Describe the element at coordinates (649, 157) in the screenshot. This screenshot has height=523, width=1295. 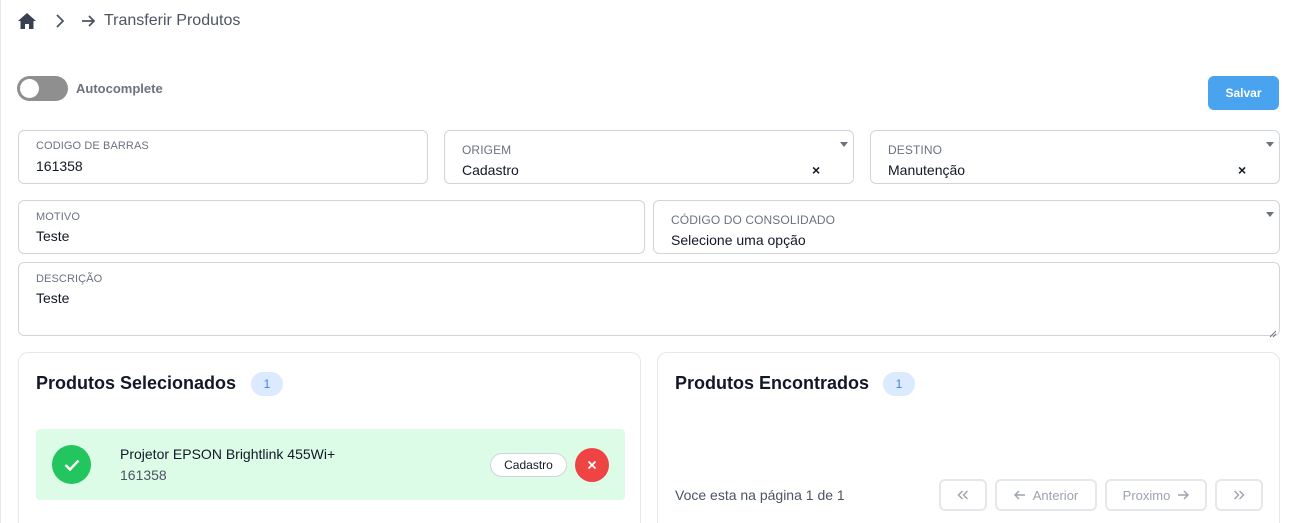
I see `origin-select: ORIGEM Cadastro ×` at that location.